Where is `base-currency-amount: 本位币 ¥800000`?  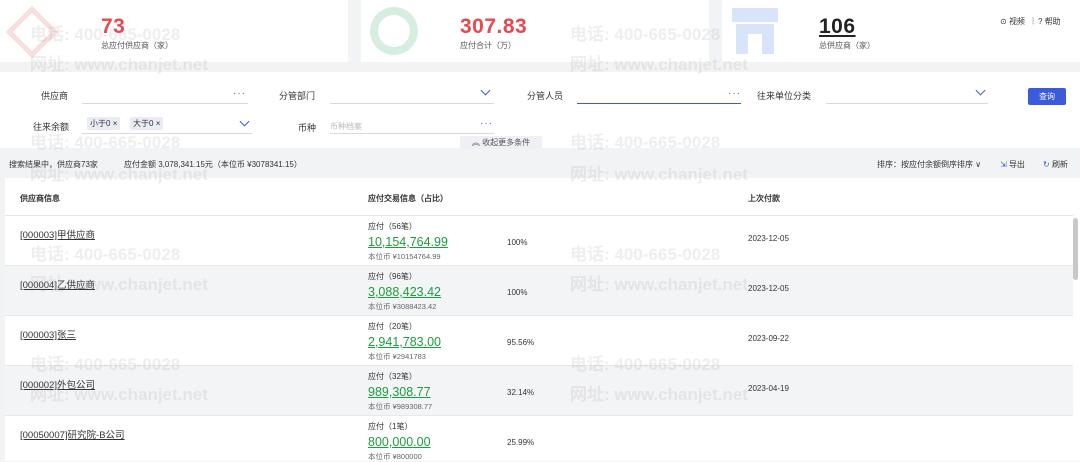
base-currency-amount: 本位币 ¥800000 is located at coordinates (395, 456).